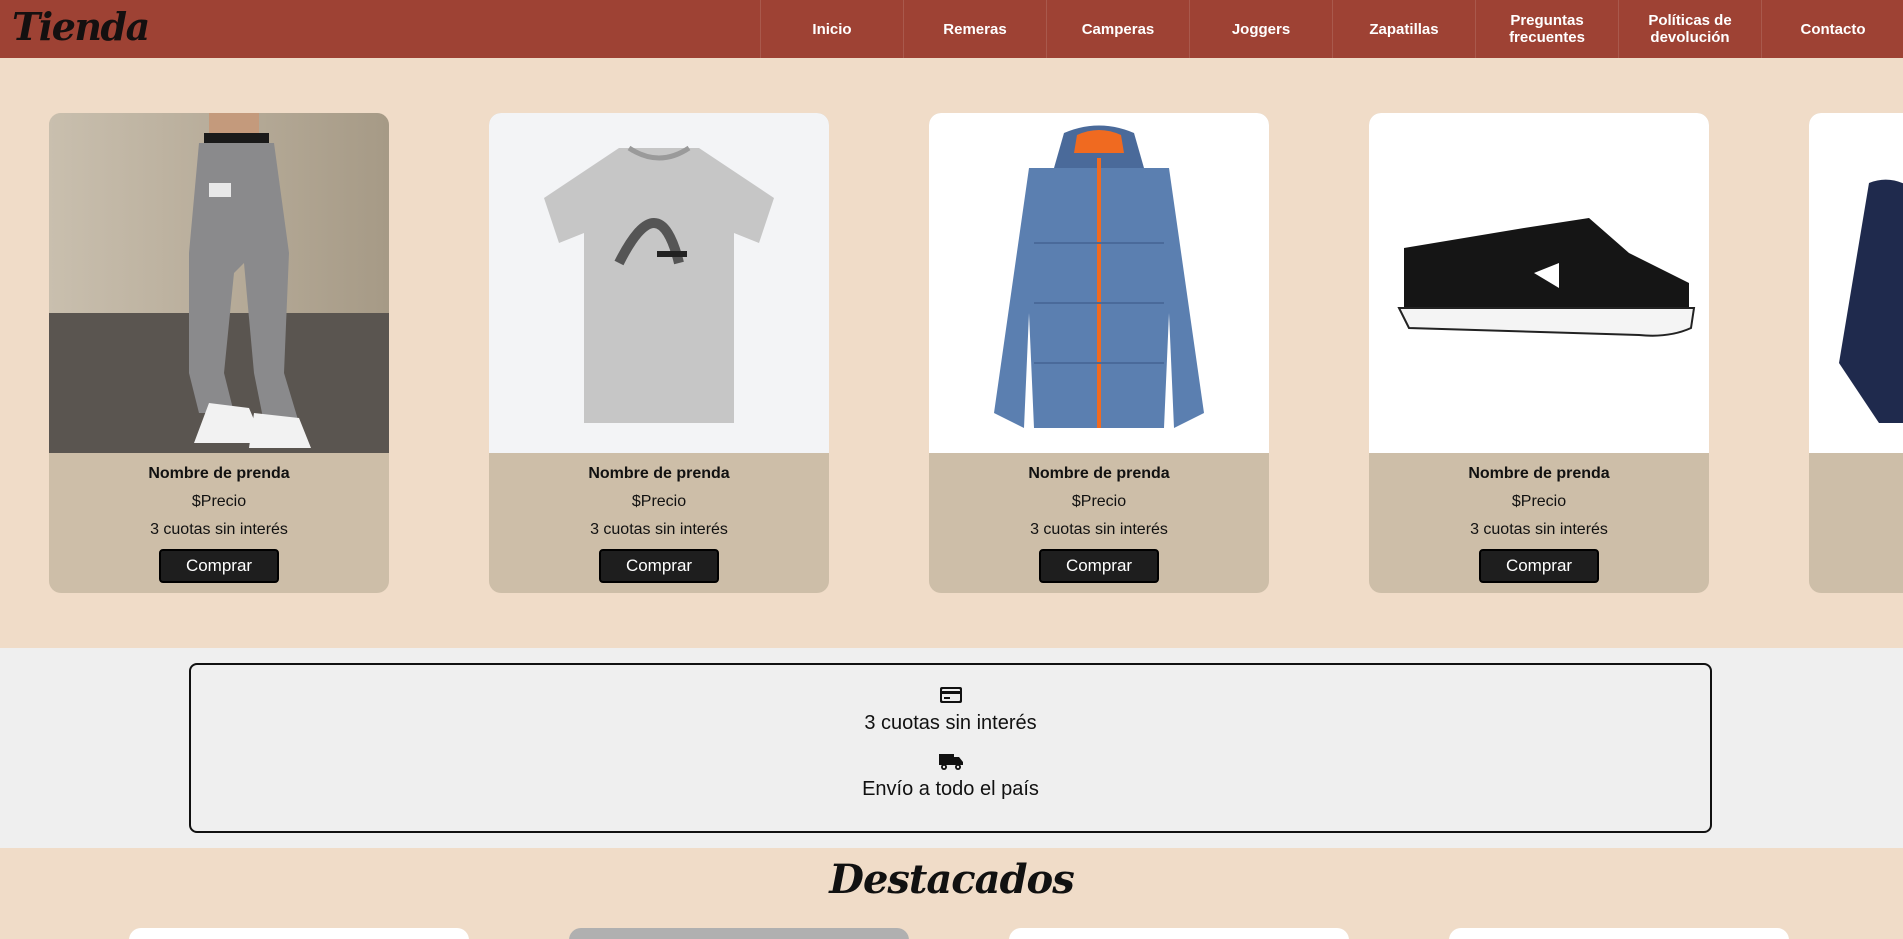 This screenshot has height=939, width=1903. What do you see at coordinates (659, 283) in the screenshot?
I see `product-image-tshirt` at bounding box center [659, 283].